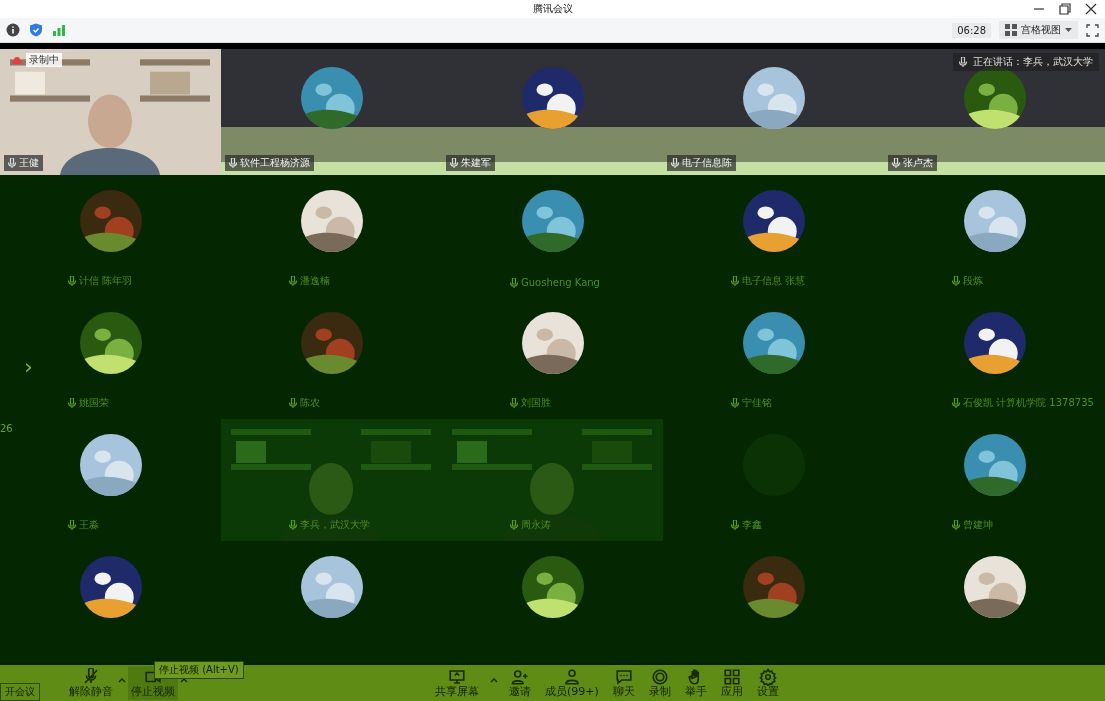 This screenshot has height=701, width=1105. I want to click on toolbar-button: 举手, so click(695, 683).